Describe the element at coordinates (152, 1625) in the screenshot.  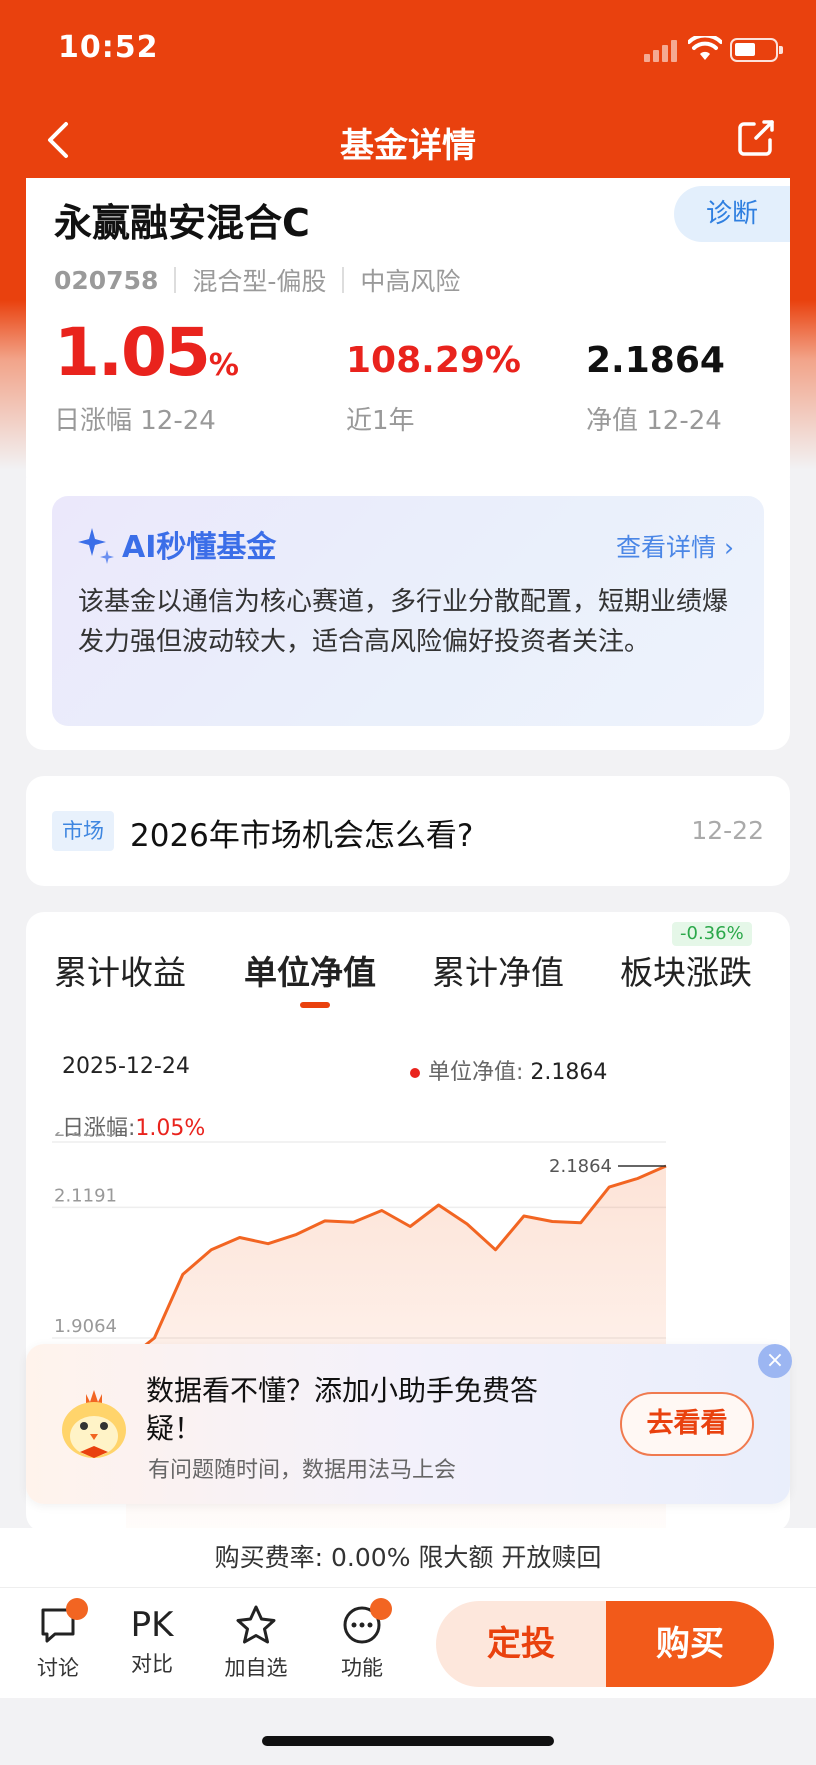
I see `pk-icon: PK` at that location.